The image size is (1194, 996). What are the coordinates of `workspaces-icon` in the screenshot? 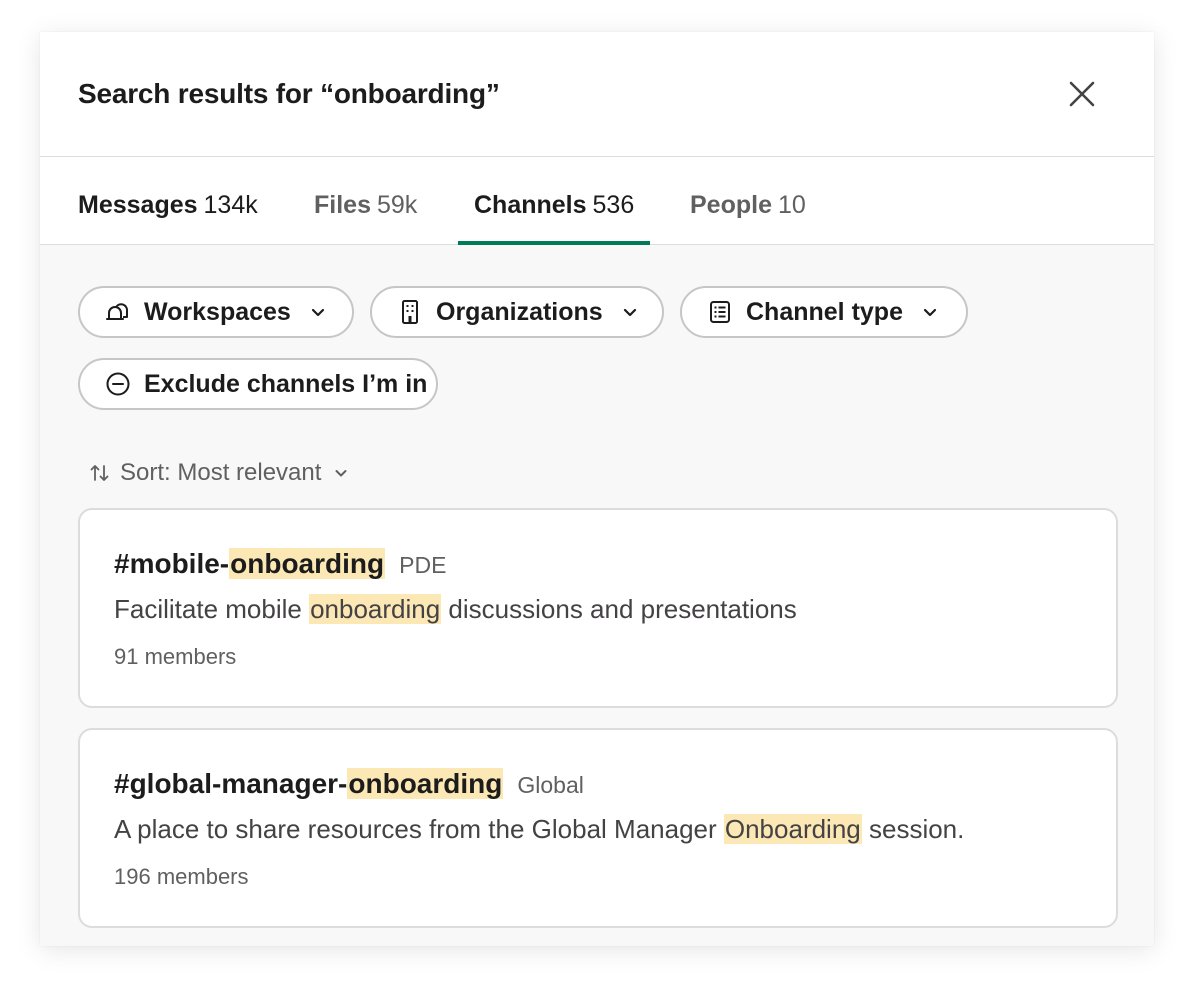 It's located at (118, 312).